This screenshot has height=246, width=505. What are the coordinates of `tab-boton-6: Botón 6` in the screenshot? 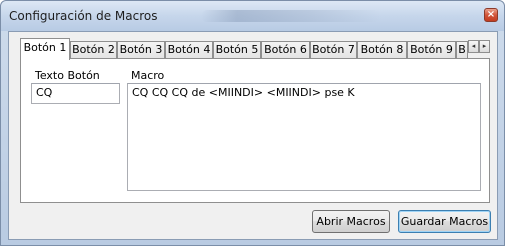 It's located at (285, 50).